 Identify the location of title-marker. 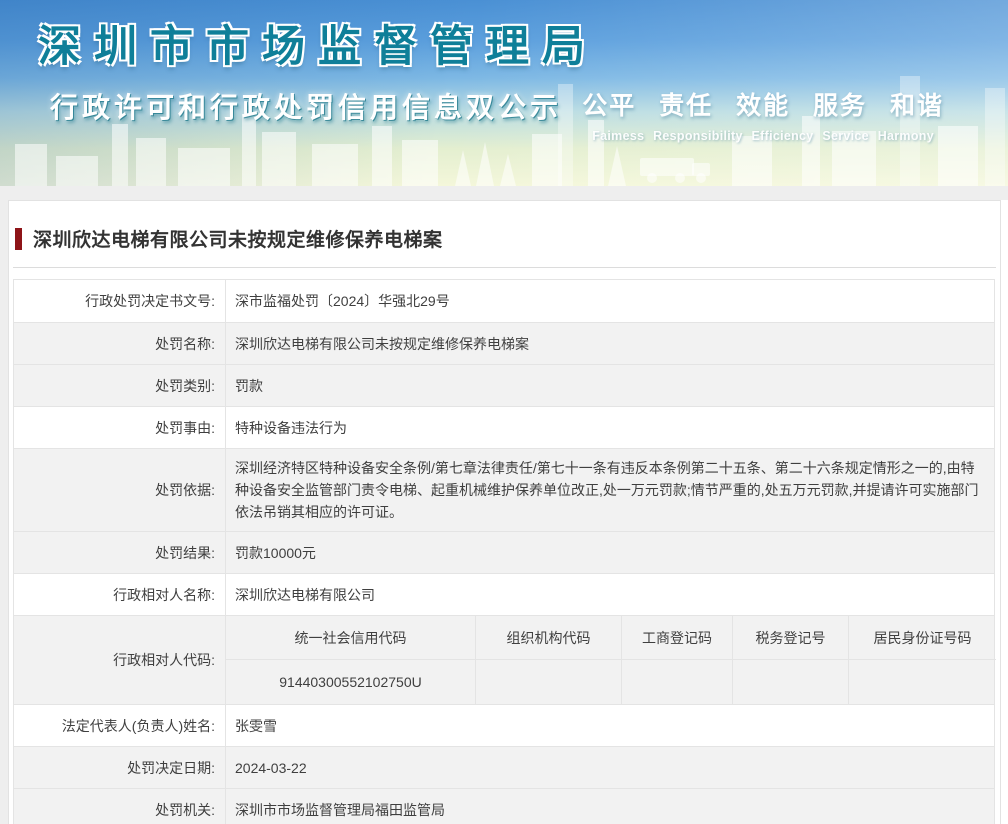
(18, 238).